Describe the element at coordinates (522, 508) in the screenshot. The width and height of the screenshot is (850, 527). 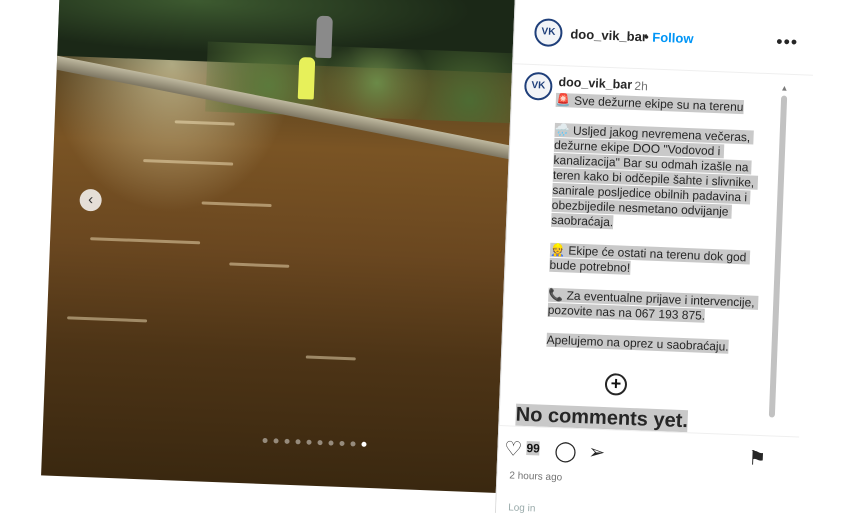
I see `login-hint: Log in` at that location.